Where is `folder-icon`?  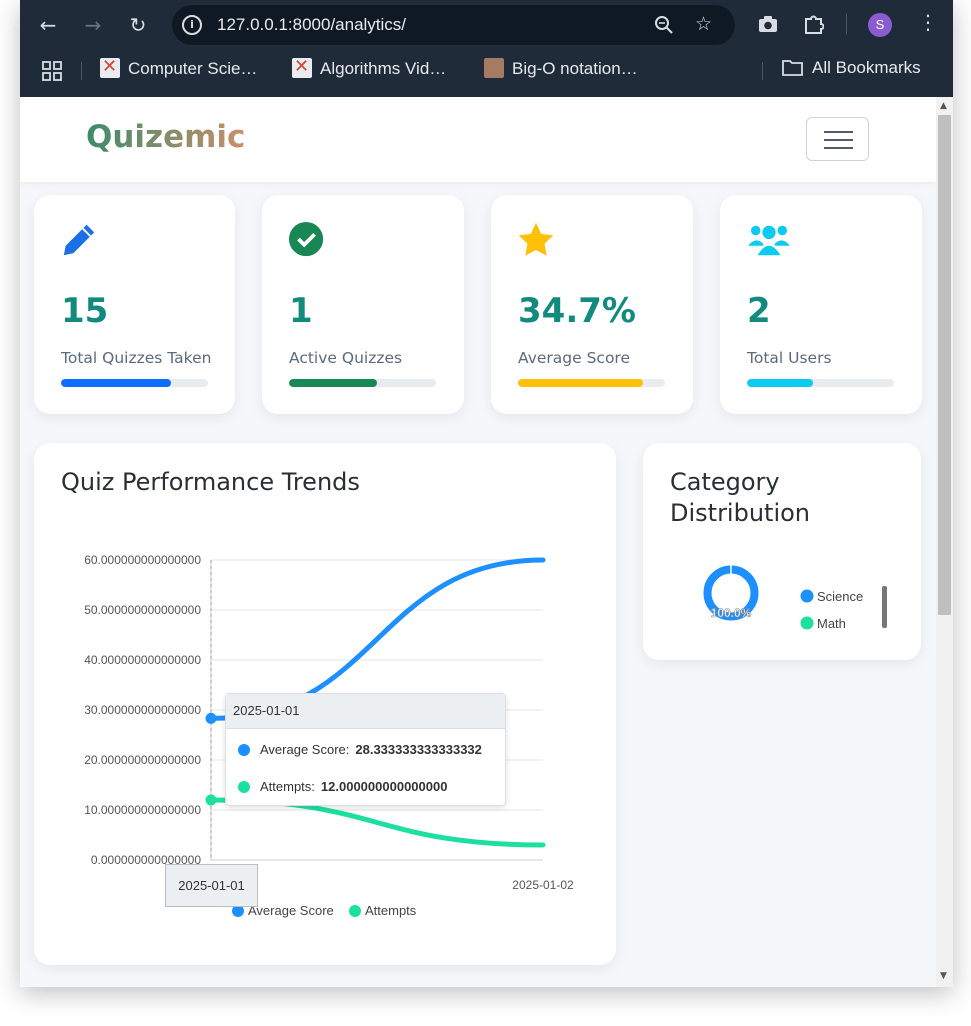
folder-icon is located at coordinates (792, 68).